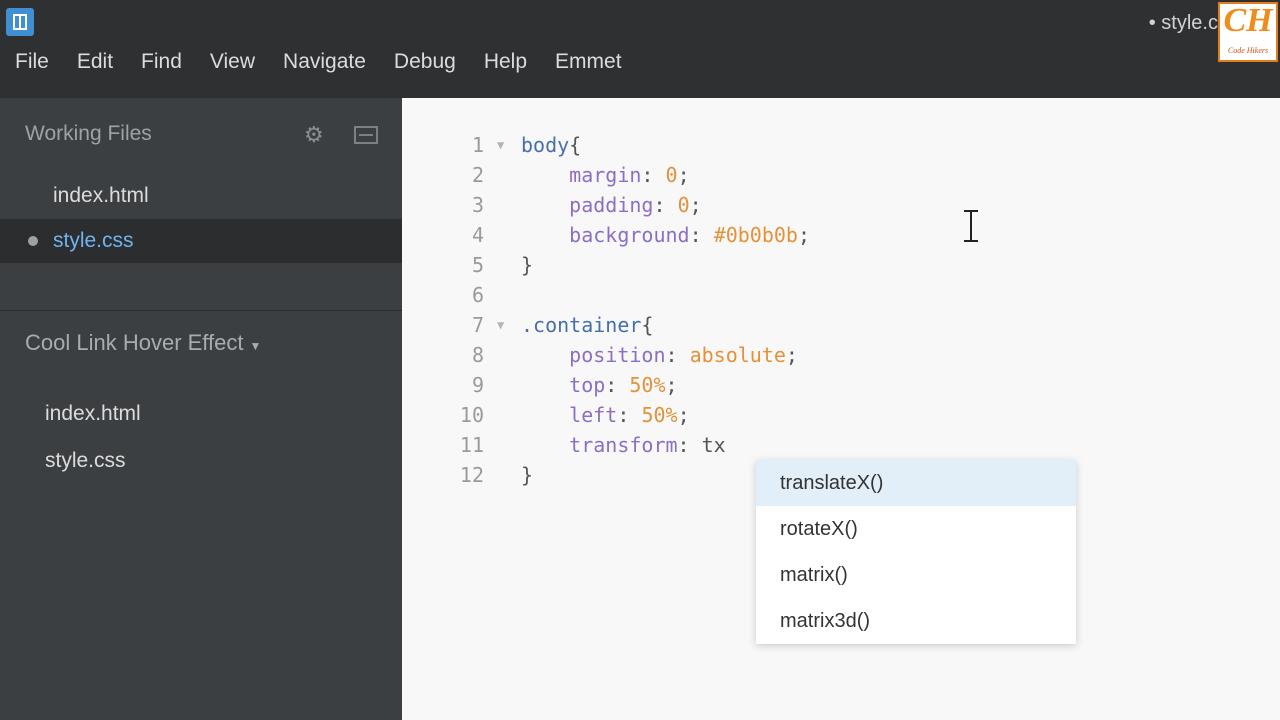 The height and width of the screenshot is (720, 1280). I want to click on text-cursor-icon, so click(971, 227).